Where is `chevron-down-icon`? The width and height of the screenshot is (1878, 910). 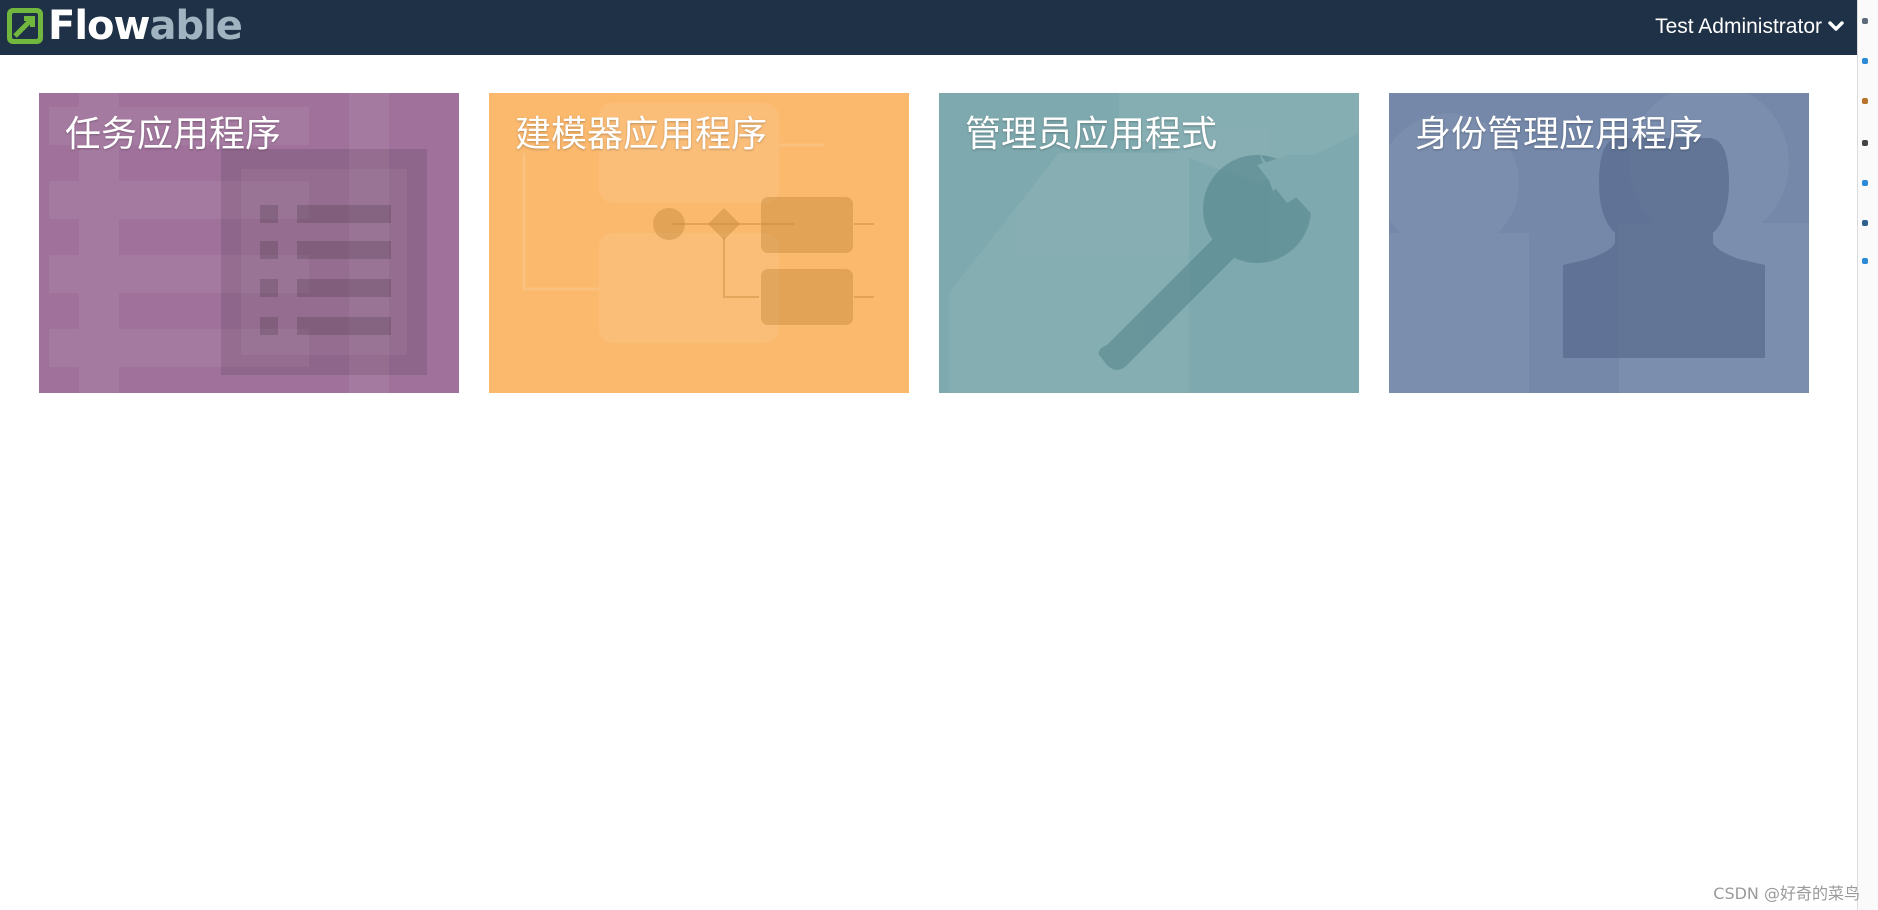
chevron-down-icon is located at coordinates (1836, 26).